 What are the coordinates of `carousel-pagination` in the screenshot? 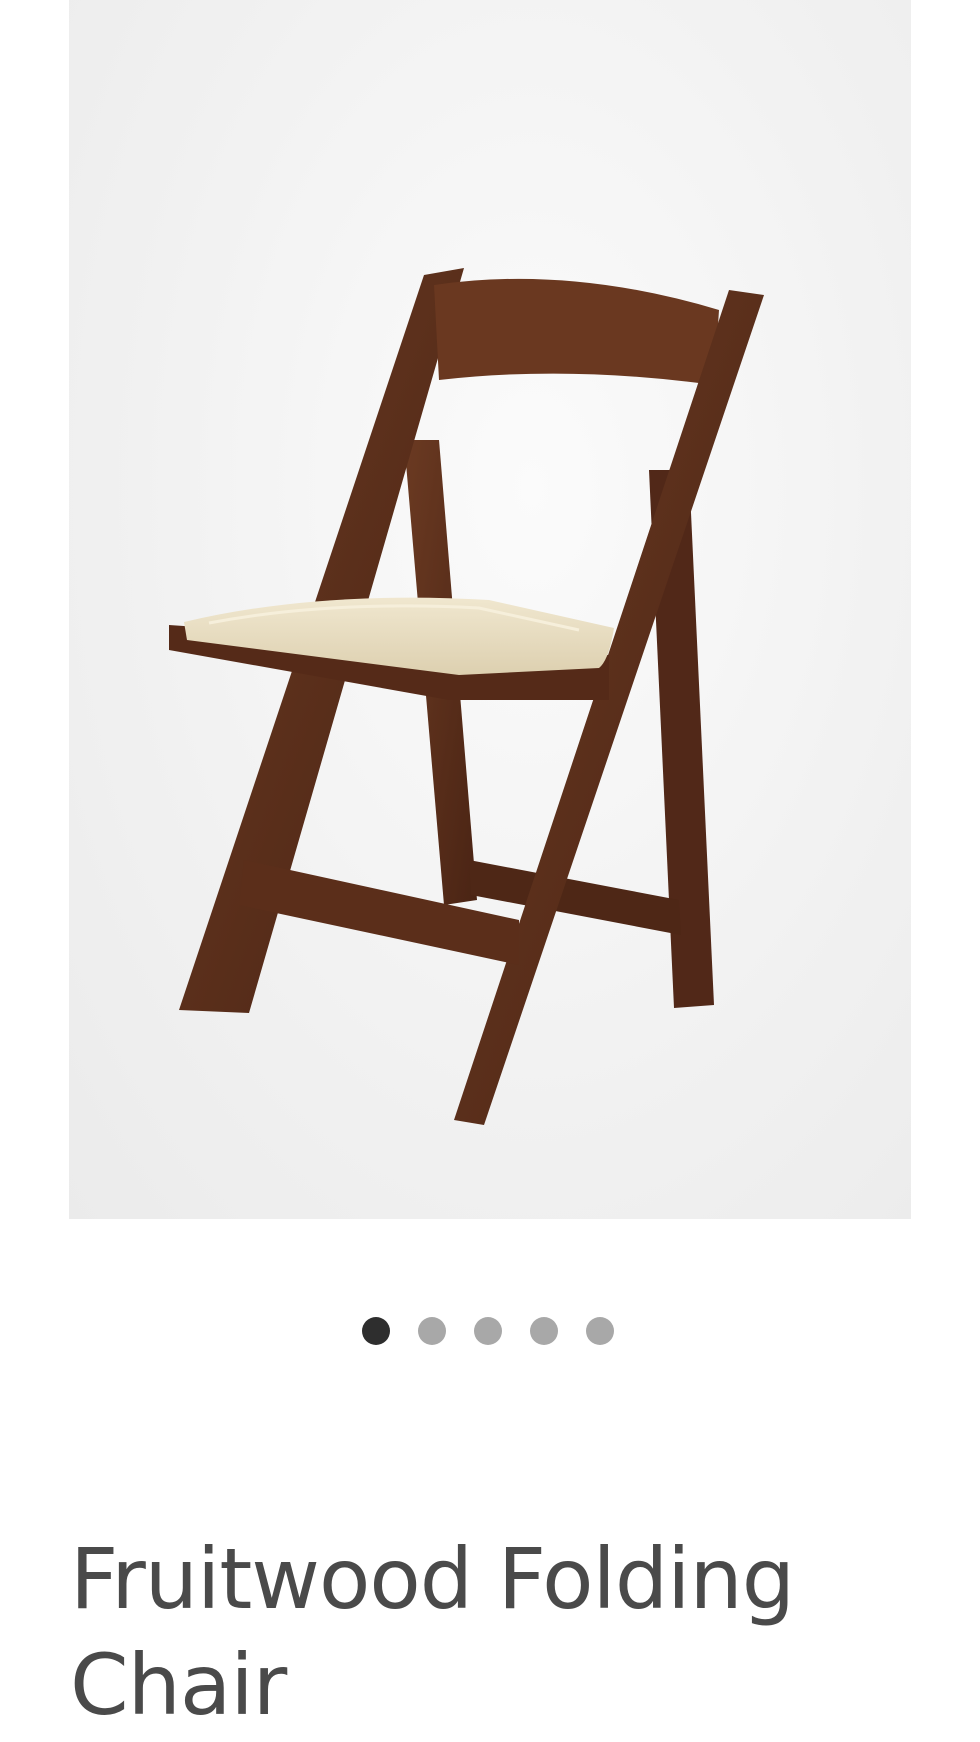 It's located at (489, 1331).